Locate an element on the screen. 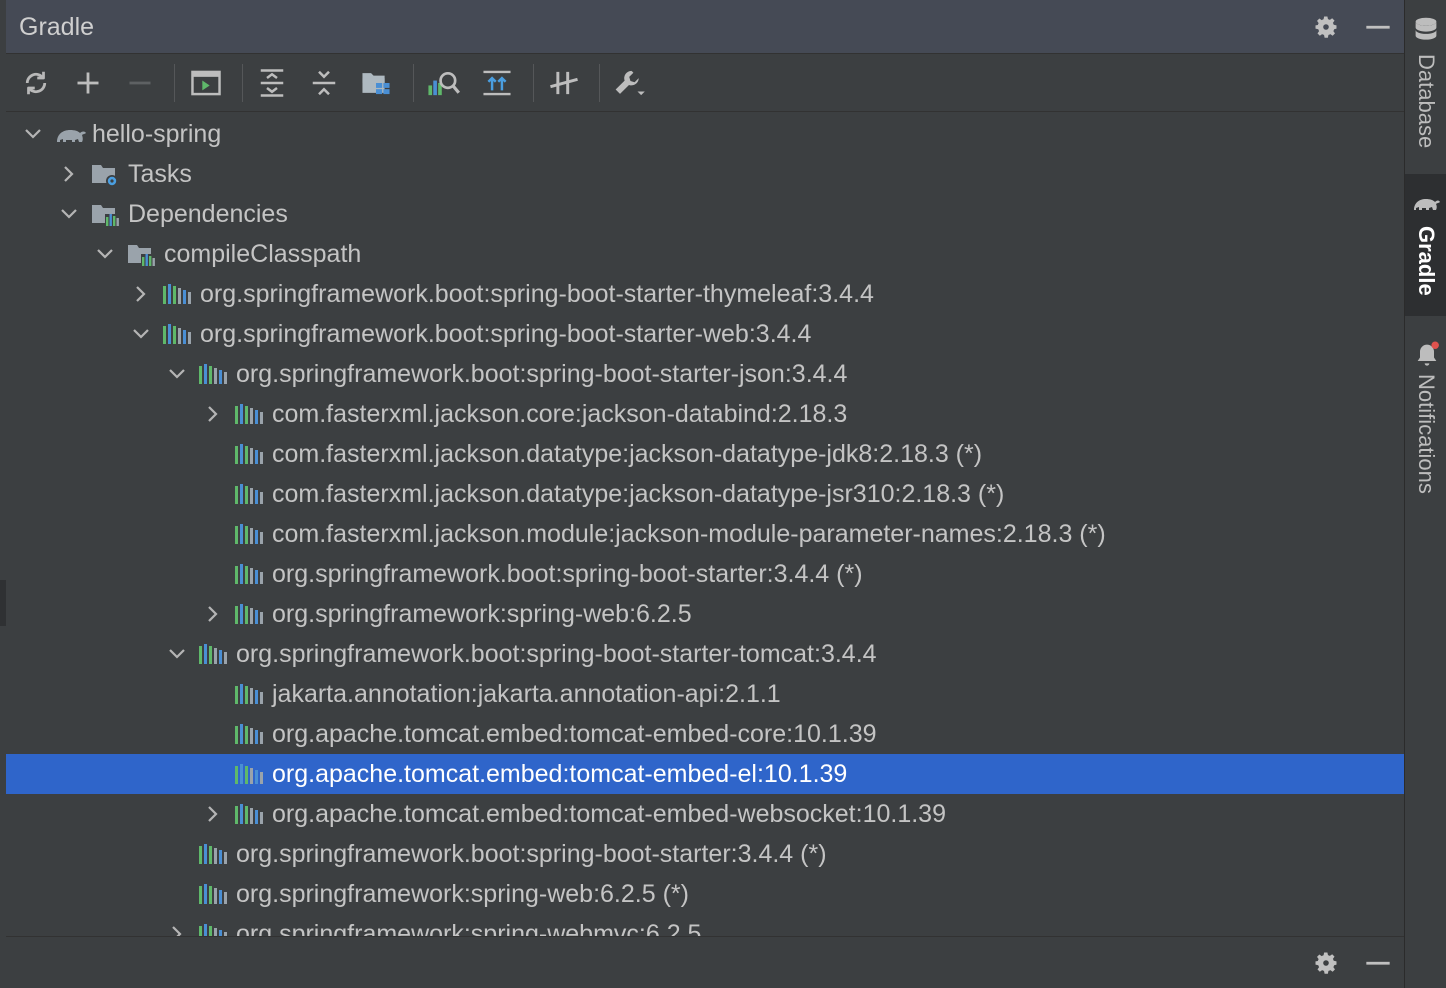 This screenshot has height=988, width=1446. tree-row: org.springframework:spring-web:6.2.5 is located at coordinates (705, 614).